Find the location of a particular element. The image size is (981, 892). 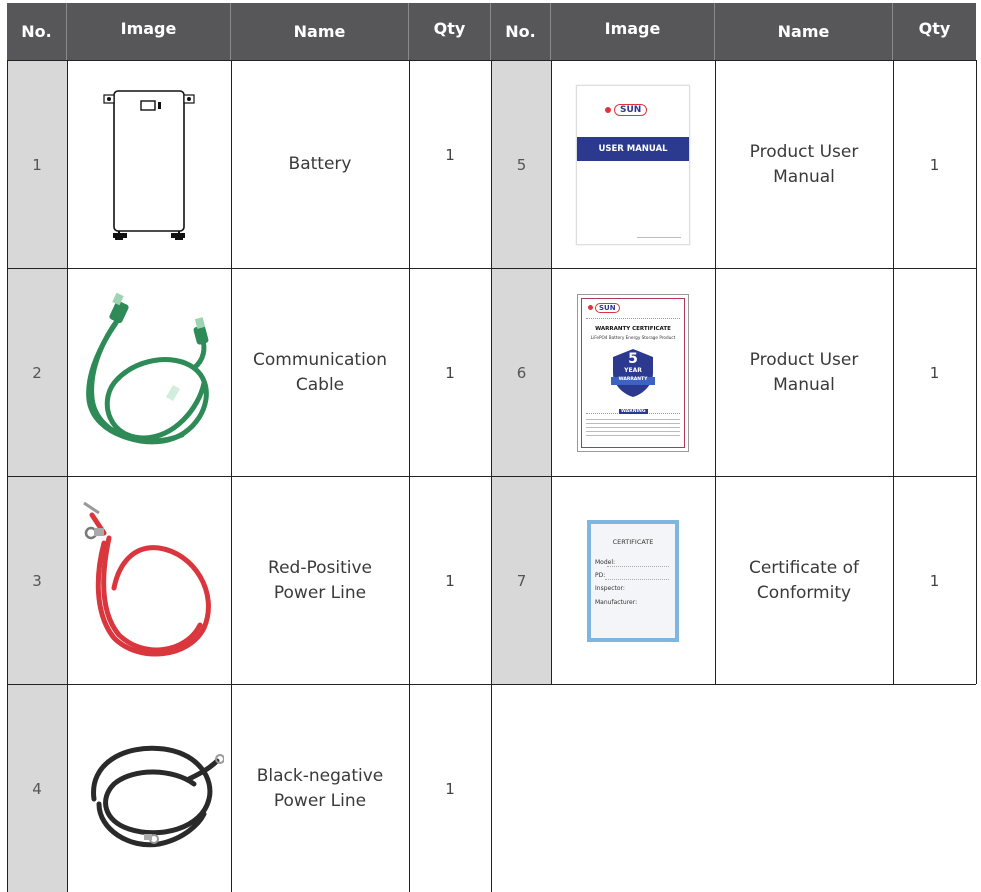

header-no-left: No. is located at coordinates (37, 31).